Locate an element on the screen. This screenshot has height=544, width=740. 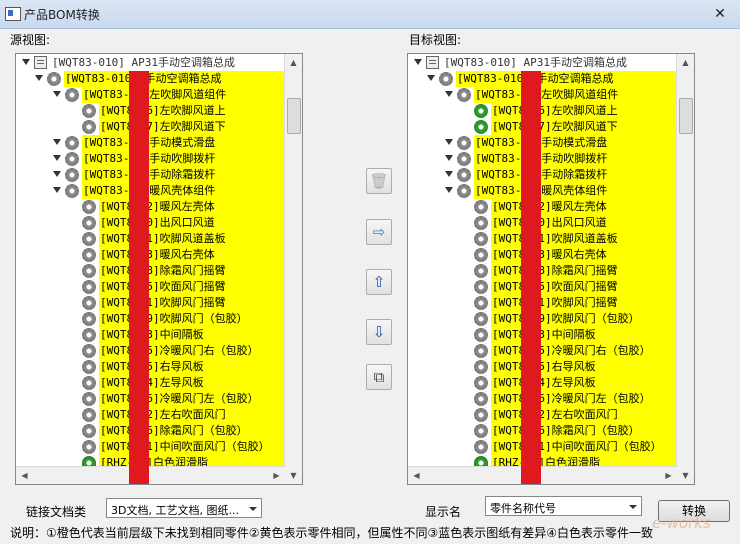
copy-button: ⧉ is located at coordinates (379, 377).